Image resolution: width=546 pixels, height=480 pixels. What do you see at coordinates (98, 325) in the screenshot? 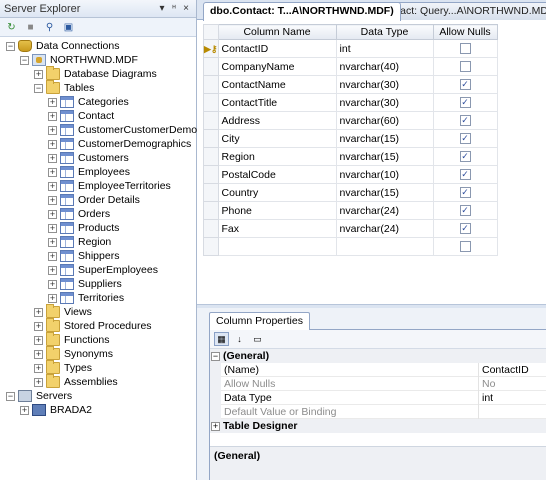
I see `tree-node-stored-procedures: + Stored Procedures` at bounding box center [98, 325].